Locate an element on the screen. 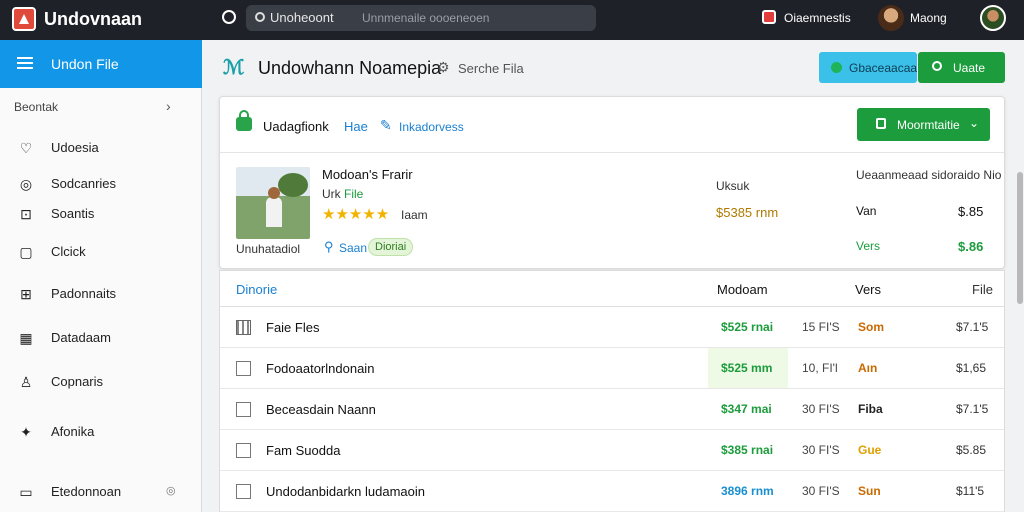 This screenshot has height=512, width=1024. sidebar-item-label: Udoesia is located at coordinates (75, 147).